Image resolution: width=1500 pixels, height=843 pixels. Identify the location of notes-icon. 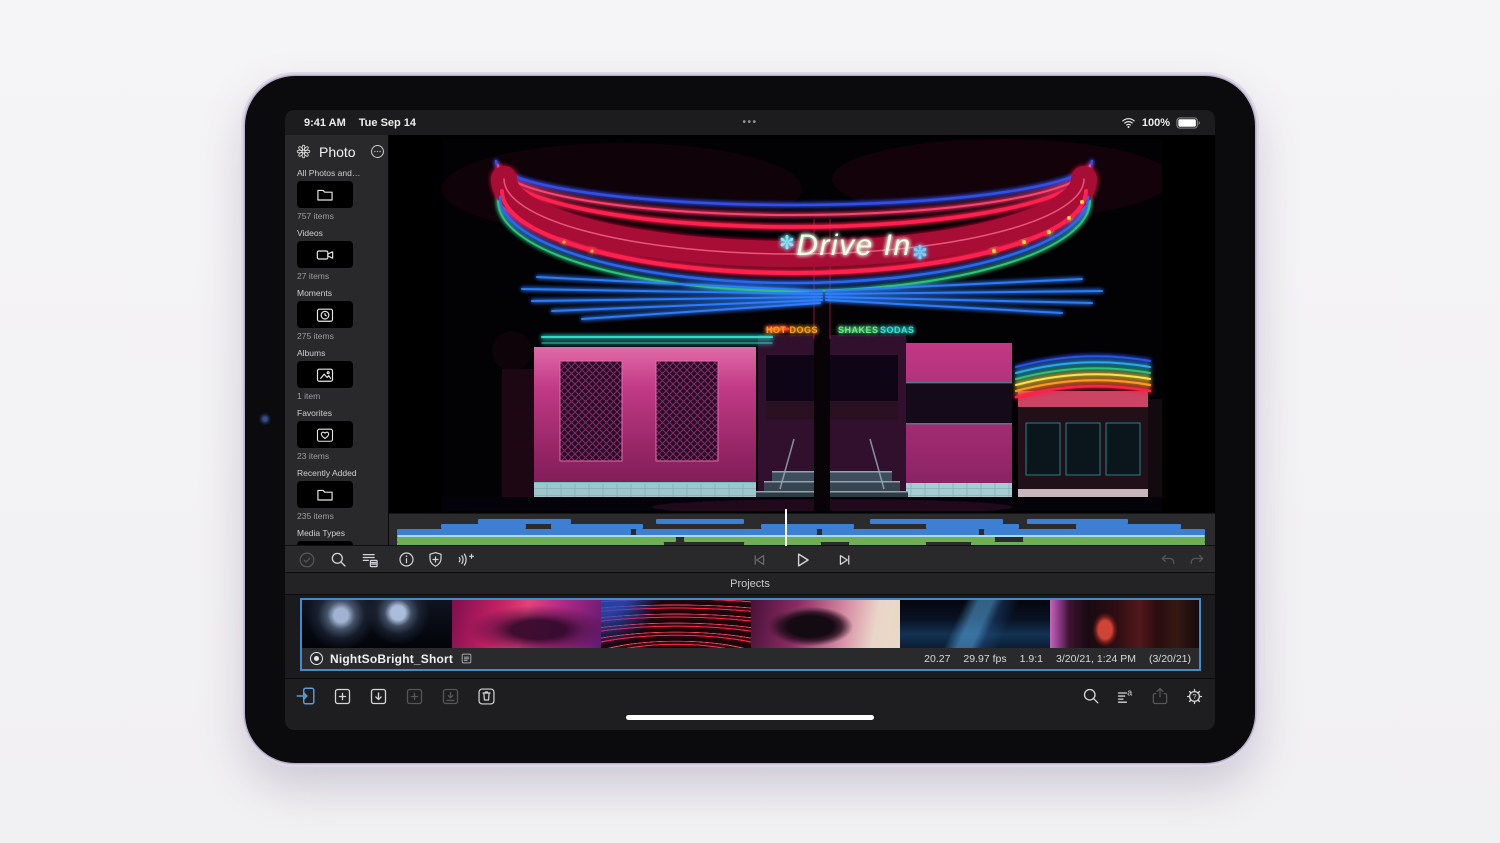
(466, 658).